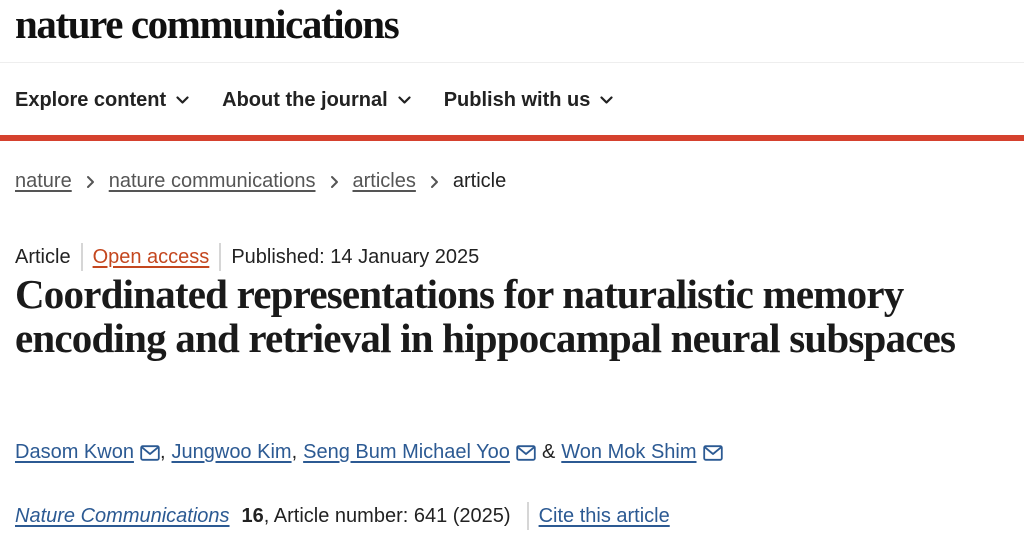 The height and width of the screenshot is (538, 1024). Describe the element at coordinates (604, 516) in the screenshot. I see `cite-this-article-link: Cite this article` at that location.